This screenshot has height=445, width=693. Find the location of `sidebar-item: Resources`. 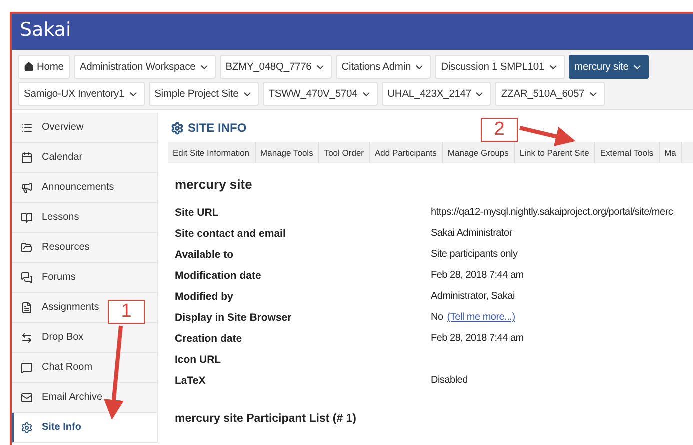

sidebar-item: Resources is located at coordinates (85, 248).